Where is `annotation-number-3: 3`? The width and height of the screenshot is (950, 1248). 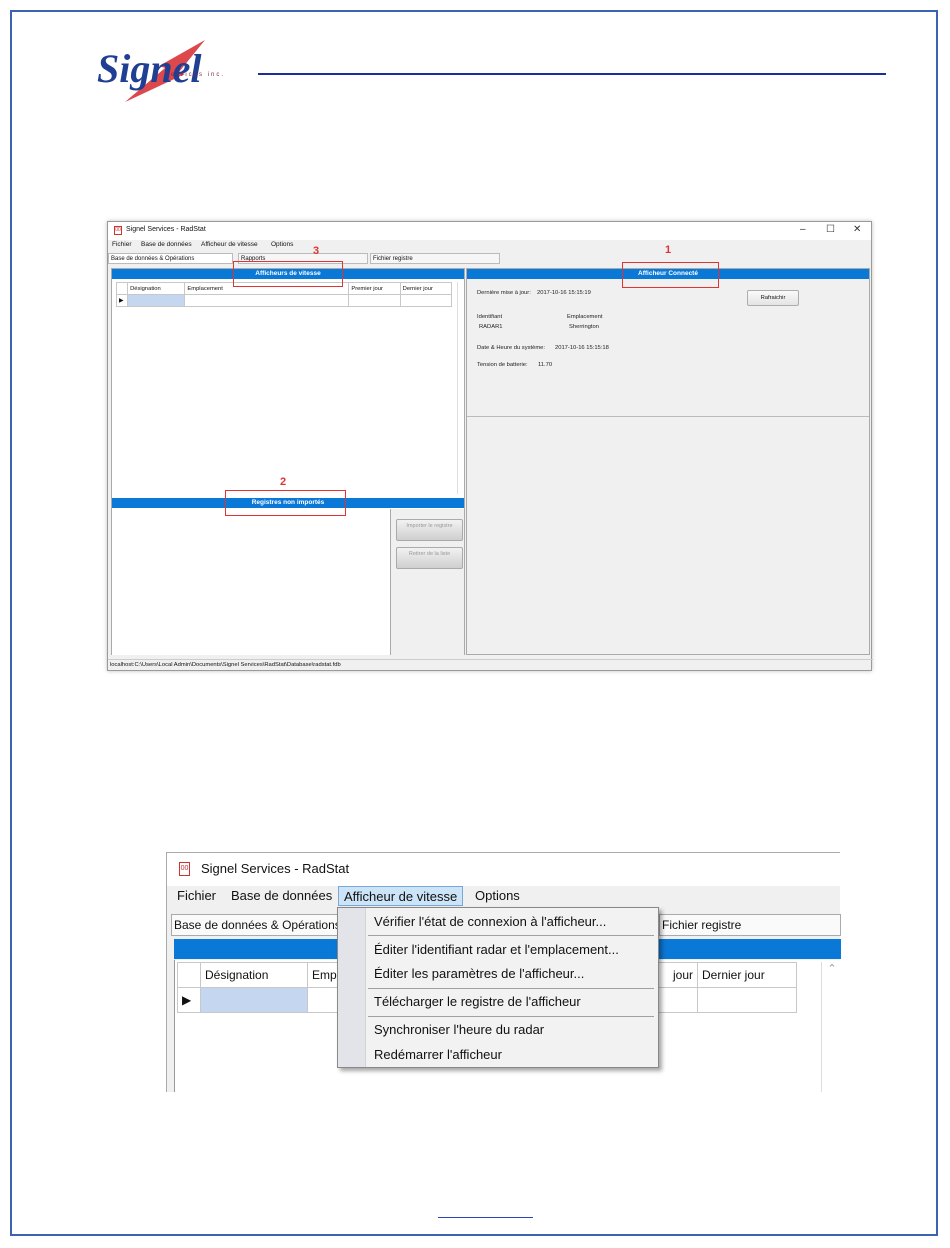
annotation-number-3: 3 is located at coordinates (316, 251).